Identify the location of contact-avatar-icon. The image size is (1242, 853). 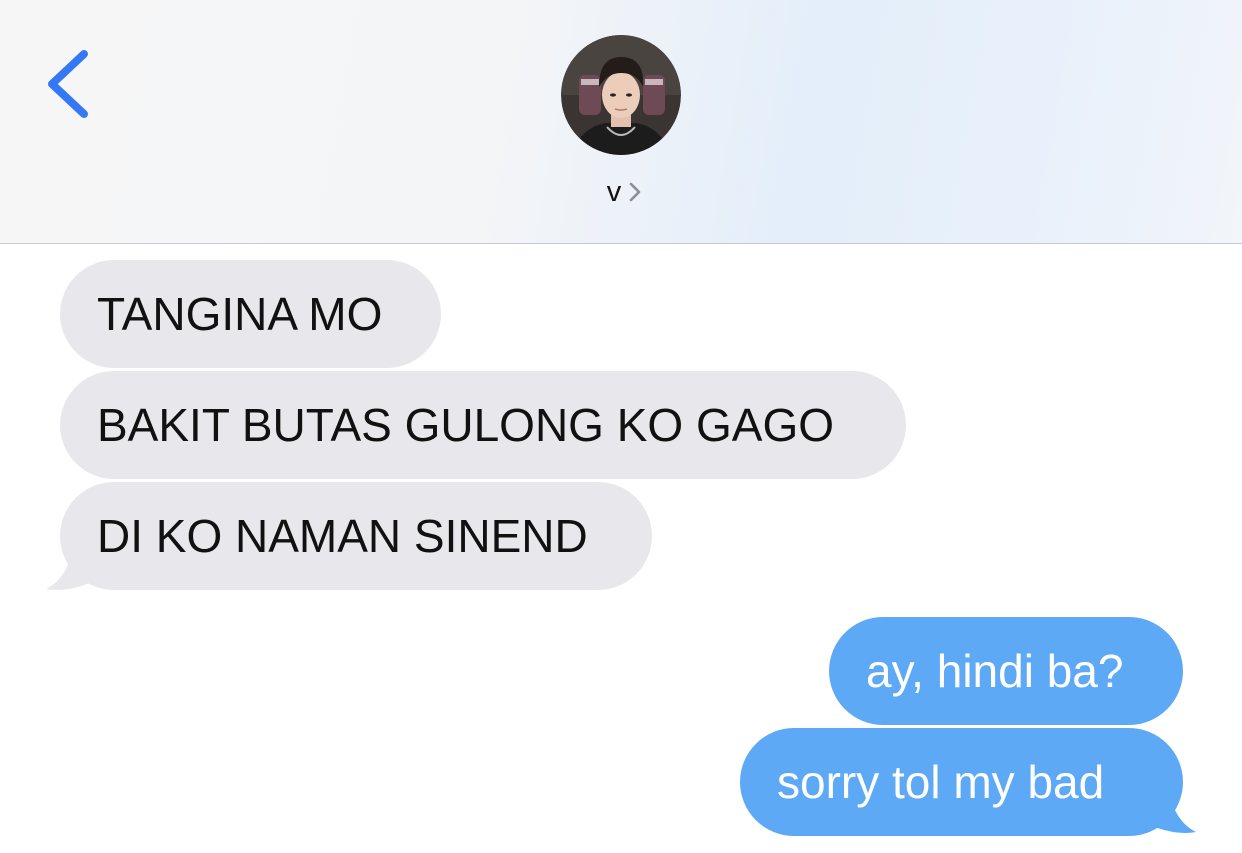
(621, 95).